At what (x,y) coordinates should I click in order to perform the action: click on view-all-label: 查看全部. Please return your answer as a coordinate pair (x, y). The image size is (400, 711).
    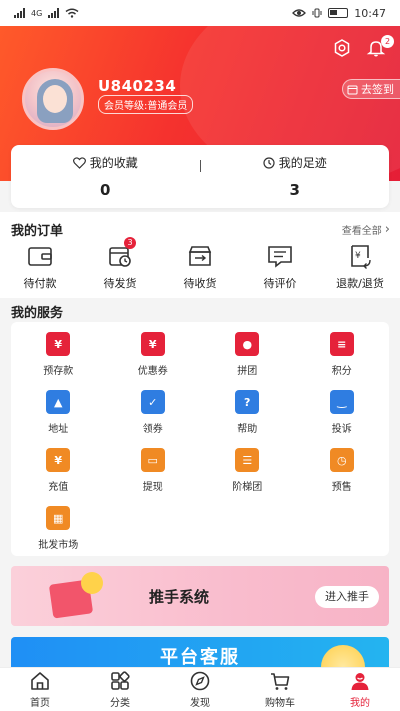
    Looking at the image, I should click on (361, 231).